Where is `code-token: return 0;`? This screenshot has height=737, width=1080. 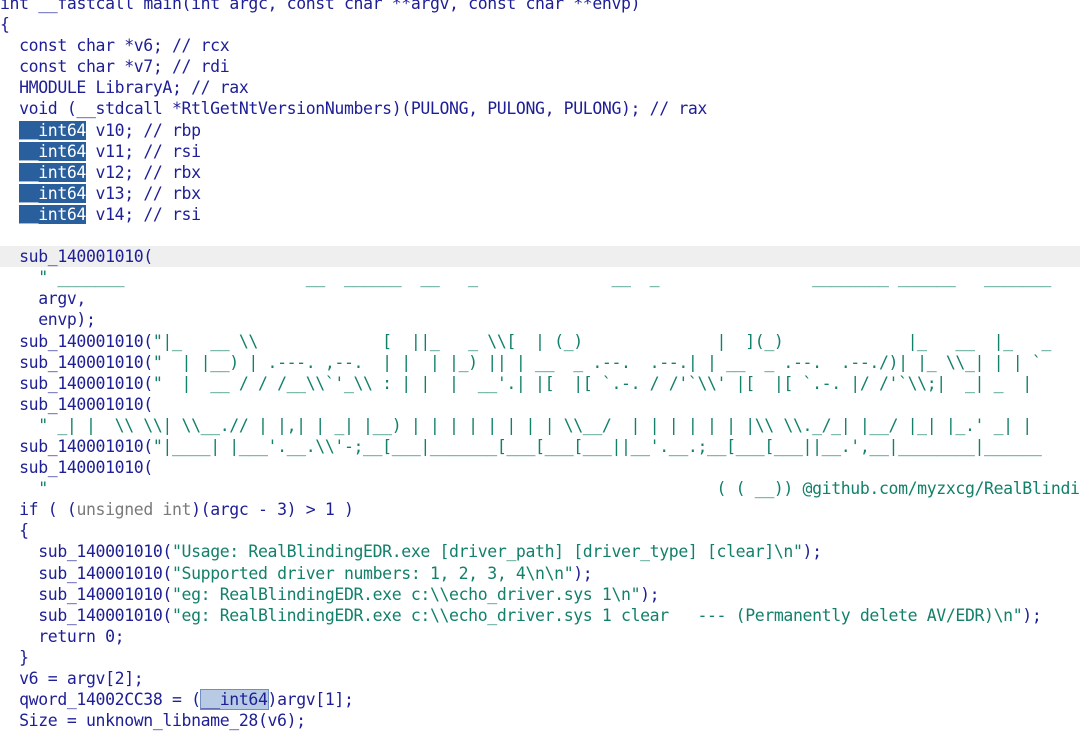 code-token: return 0; is located at coordinates (62, 636).